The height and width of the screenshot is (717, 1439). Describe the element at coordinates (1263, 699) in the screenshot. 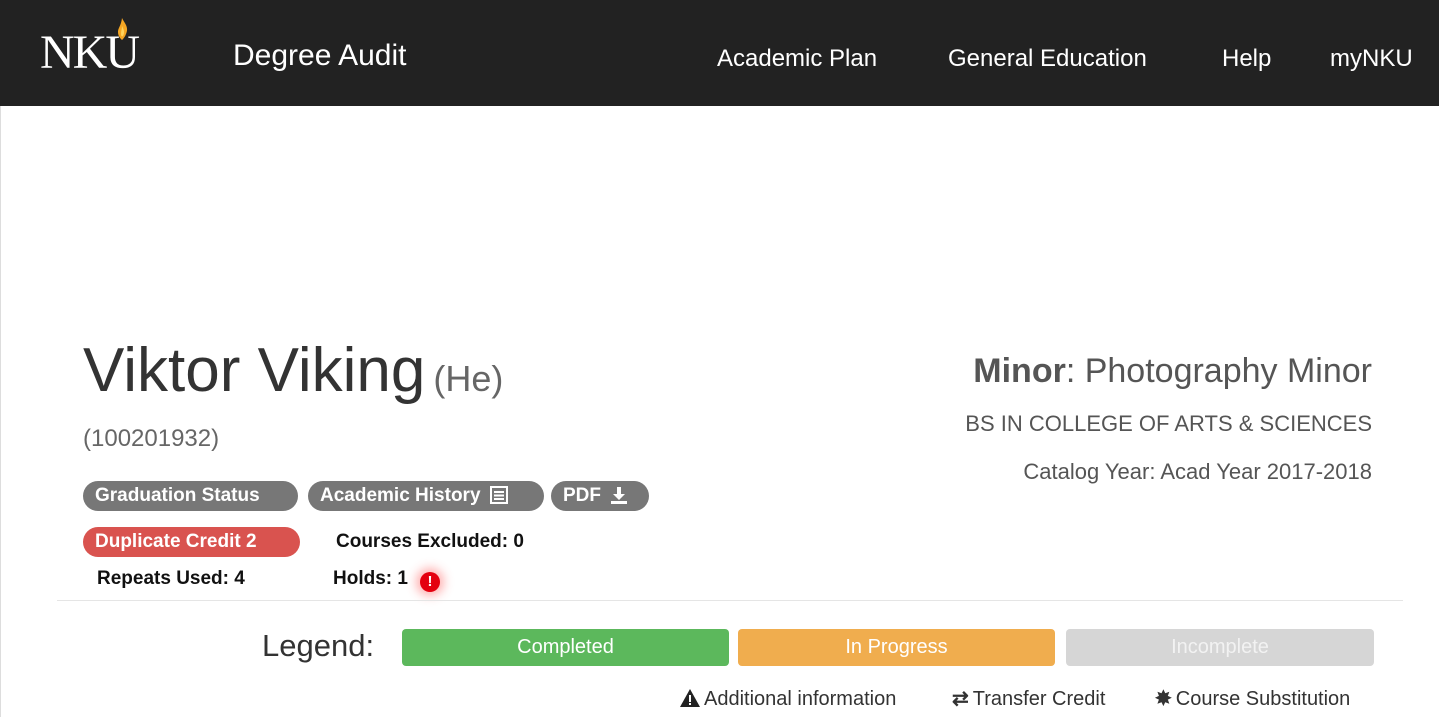

I see `course-substitution-label: Course Substitution` at that location.